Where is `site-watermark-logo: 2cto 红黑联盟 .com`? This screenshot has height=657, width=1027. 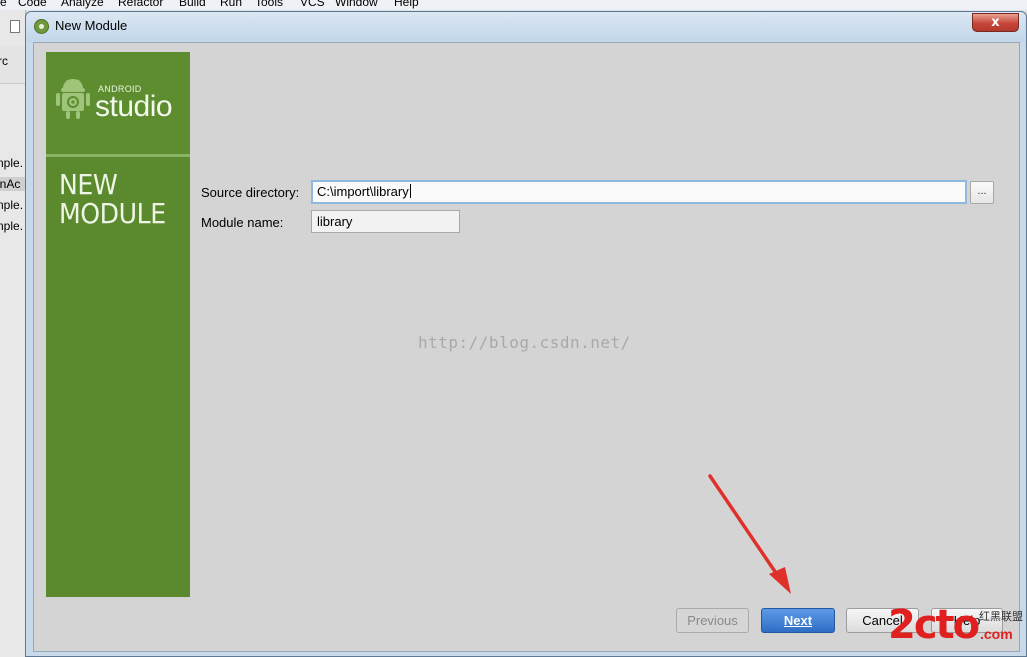 site-watermark-logo: 2cto 红黑联盟 .com is located at coordinates (957, 631).